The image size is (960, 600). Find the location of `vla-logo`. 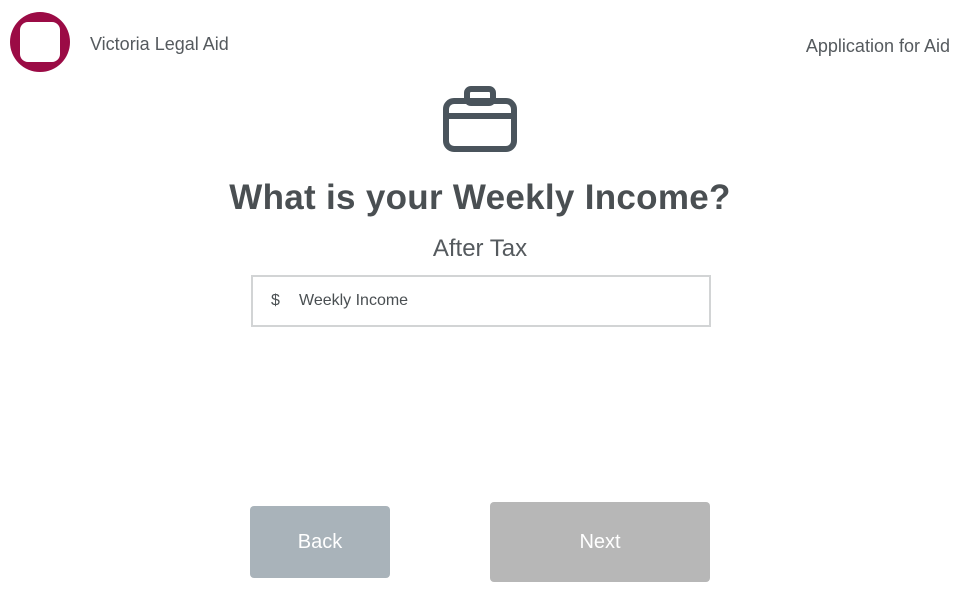

vla-logo is located at coordinates (40, 42).